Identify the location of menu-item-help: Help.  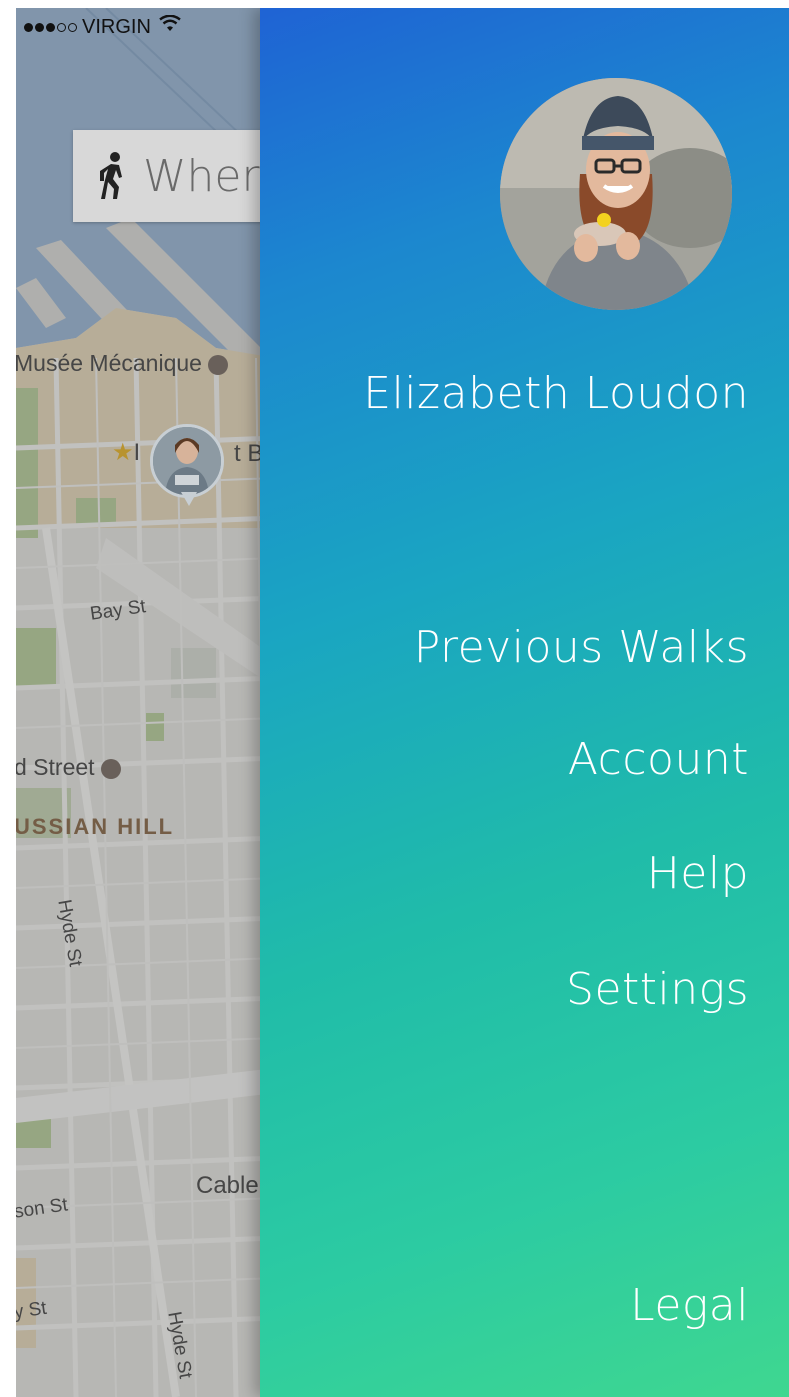
(698, 873).